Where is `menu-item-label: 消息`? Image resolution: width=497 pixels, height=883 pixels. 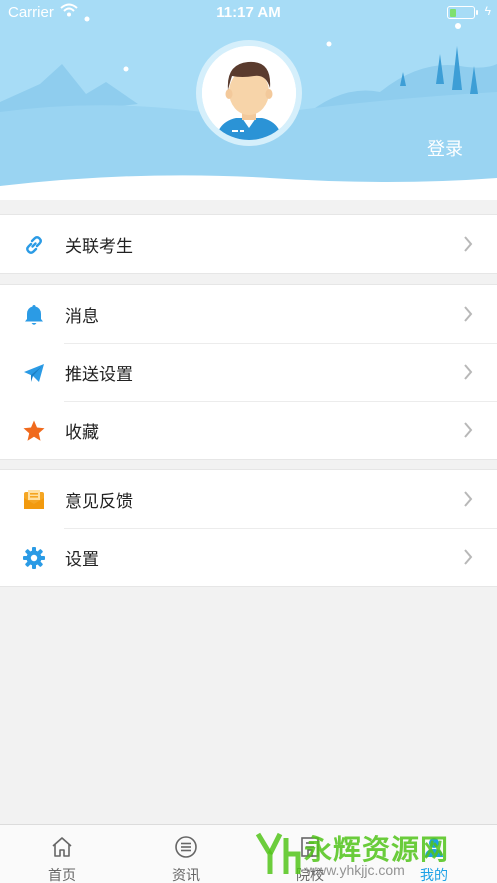 menu-item-label: 消息 is located at coordinates (82, 316).